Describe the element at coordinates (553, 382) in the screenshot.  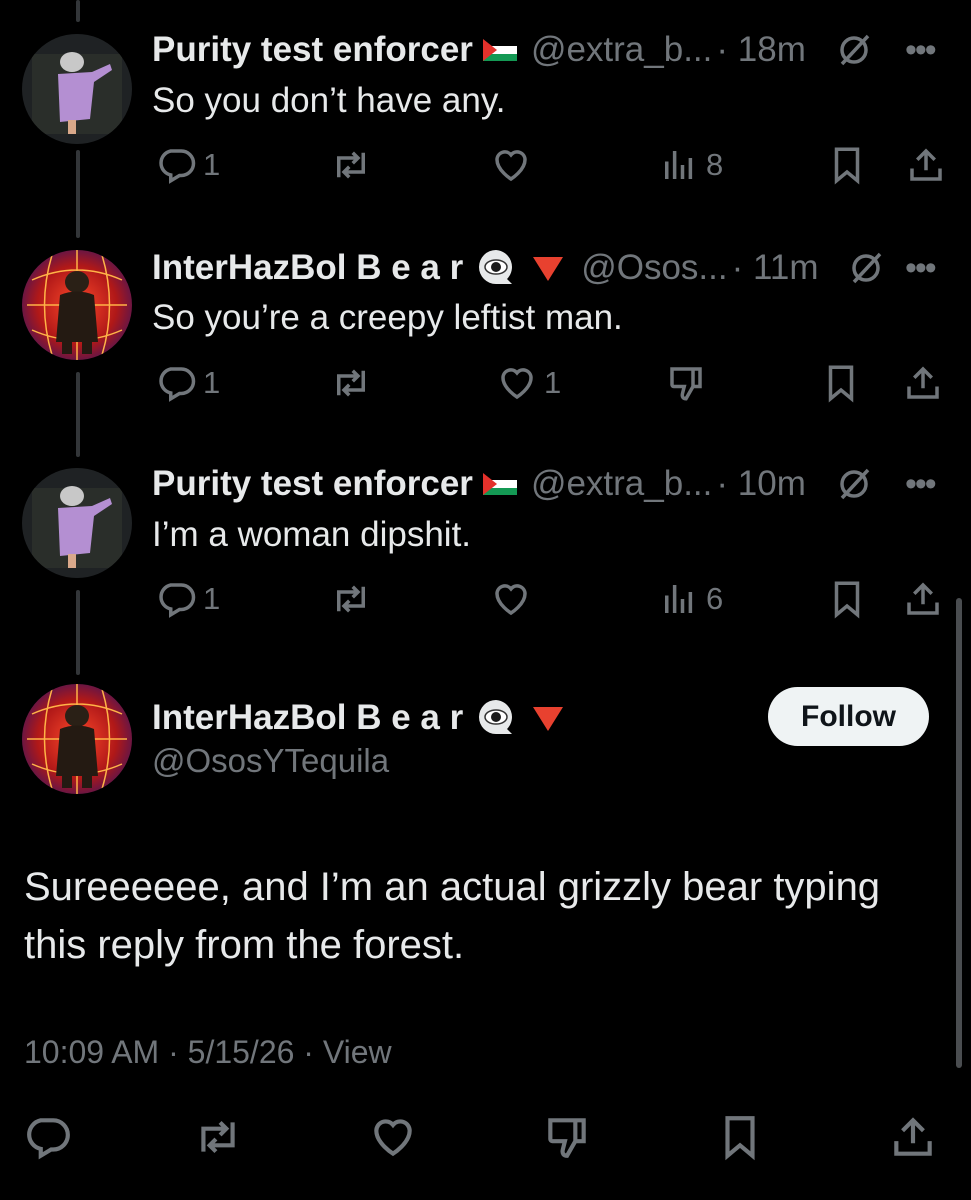
I see `like-count: 1` at that location.